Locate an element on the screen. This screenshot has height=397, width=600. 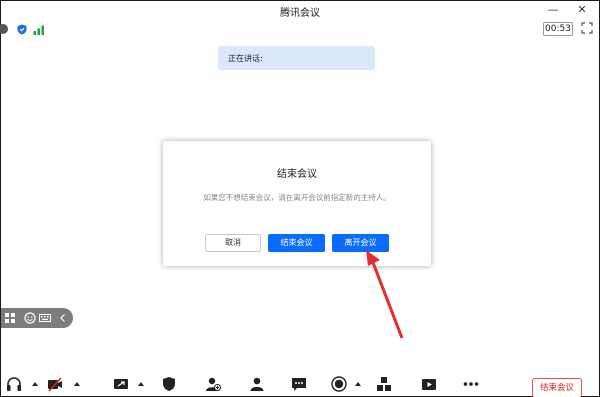
video-icon is located at coordinates (429, 384).